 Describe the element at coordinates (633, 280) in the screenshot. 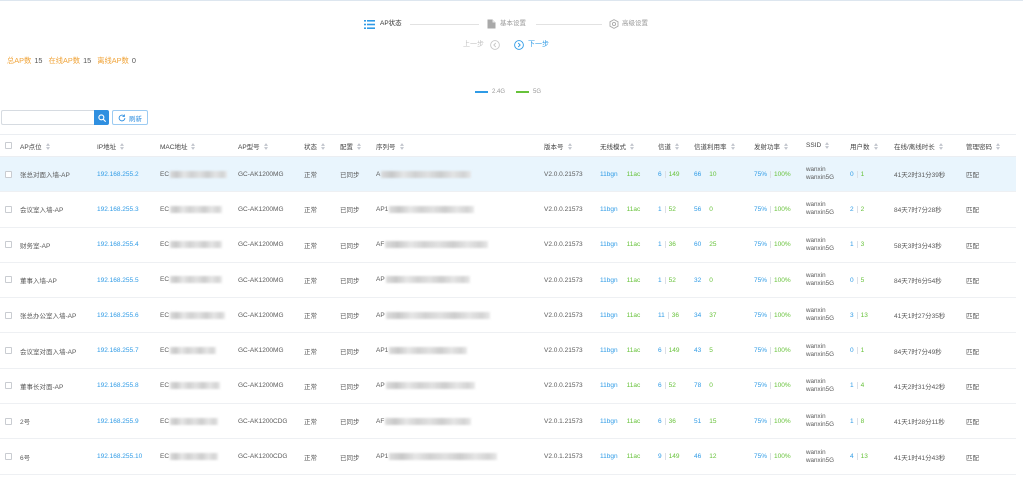

I see `mode-5g: 11ac` at that location.